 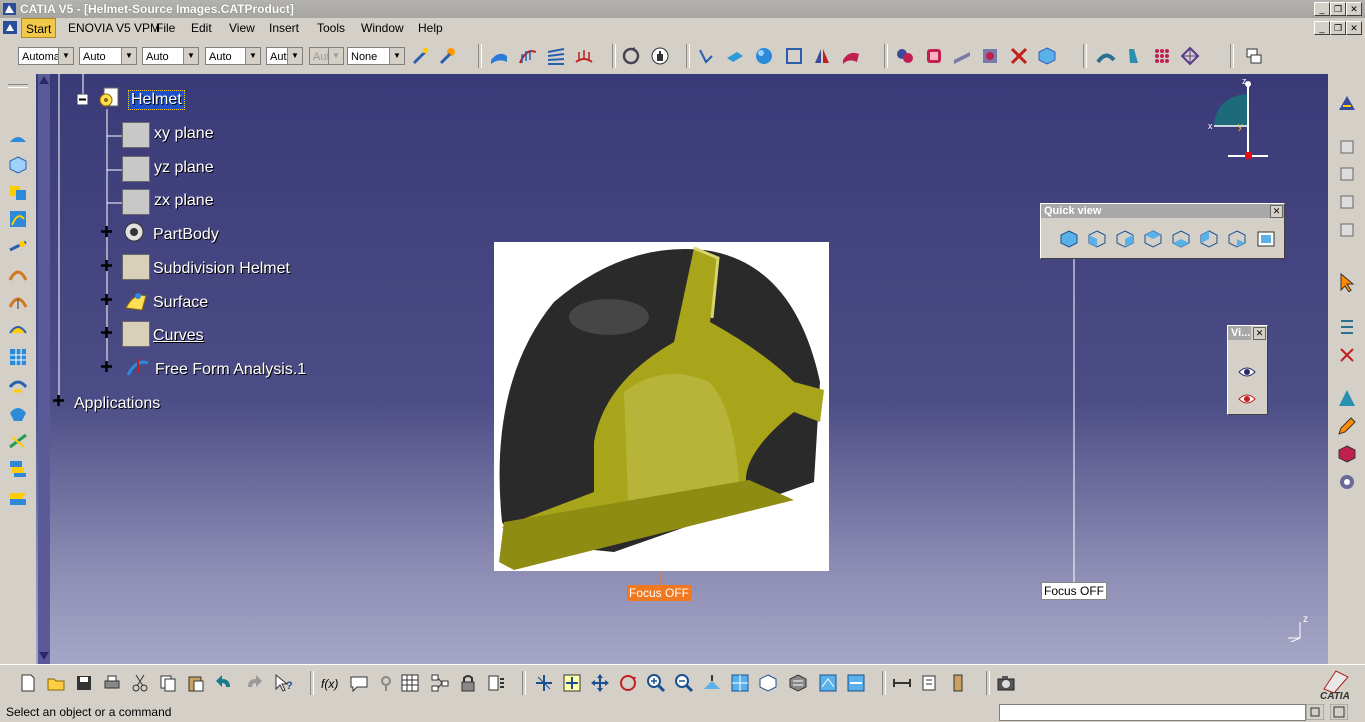 What do you see at coordinates (184, 134) in the screenshot?
I see `tree-item-xy-plane: xy plane` at bounding box center [184, 134].